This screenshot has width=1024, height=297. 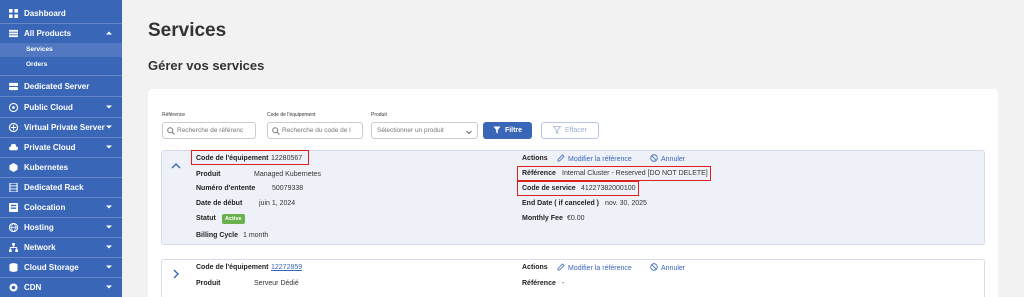 What do you see at coordinates (286, 267) in the screenshot?
I see `equipment-code-link: 12272859` at bounding box center [286, 267].